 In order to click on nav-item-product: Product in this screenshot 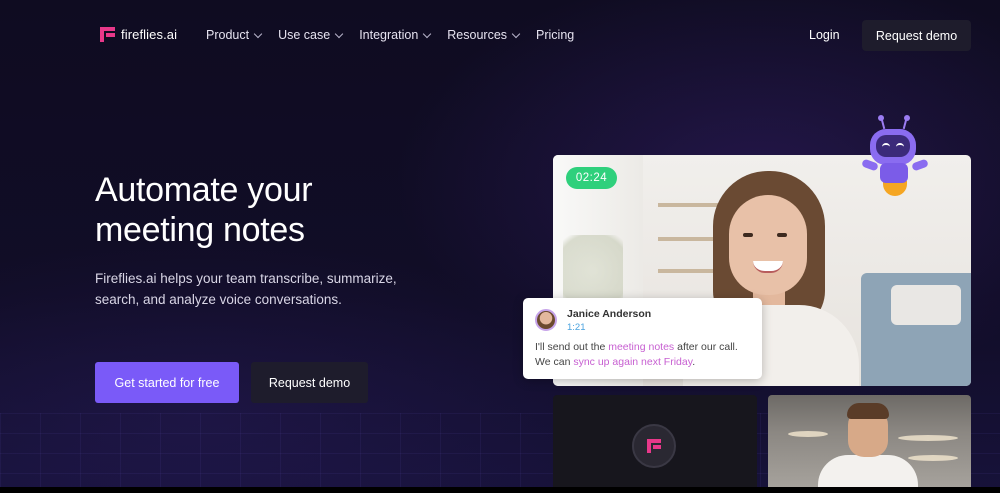, I will do `click(234, 35)`.